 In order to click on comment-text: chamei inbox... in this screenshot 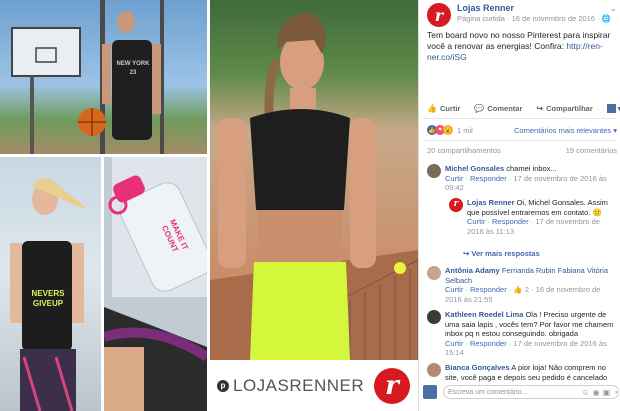, I will do `click(530, 168)`.